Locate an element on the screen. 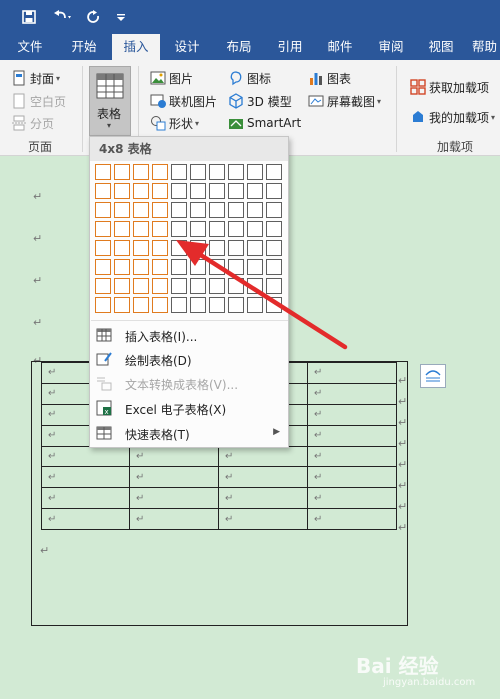 The width and height of the screenshot is (500, 699). watermark-url: jingyan.baidu.com is located at coordinates (429, 682).